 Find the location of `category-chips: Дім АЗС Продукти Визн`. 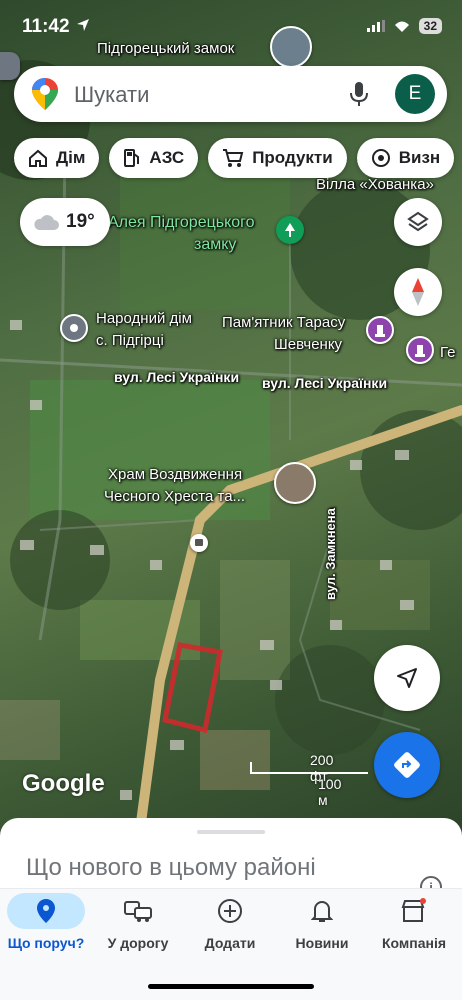

category-chips: Дім АЗС Продукти Визн is located at coordinates (234, 158).